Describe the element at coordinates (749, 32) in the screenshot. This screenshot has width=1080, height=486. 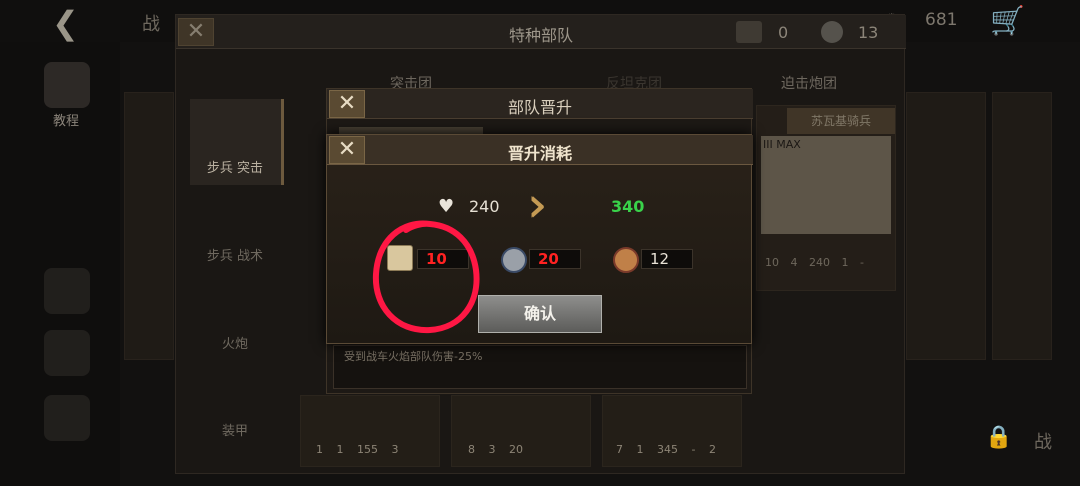
I see `badge-icon` at that location.